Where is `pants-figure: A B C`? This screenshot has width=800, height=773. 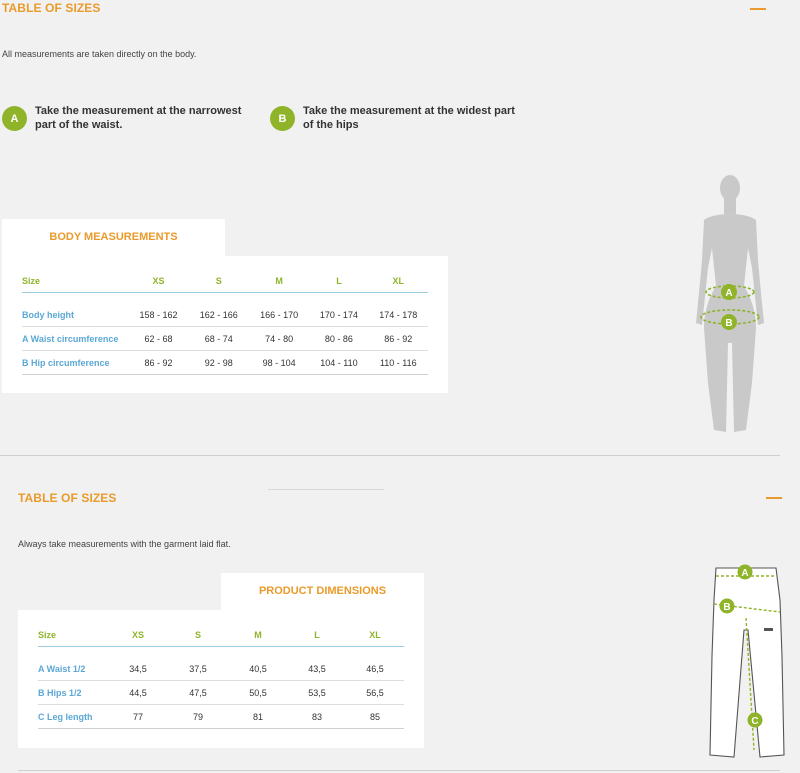 pants-figure: A B C is located at coordinates (747, 661).